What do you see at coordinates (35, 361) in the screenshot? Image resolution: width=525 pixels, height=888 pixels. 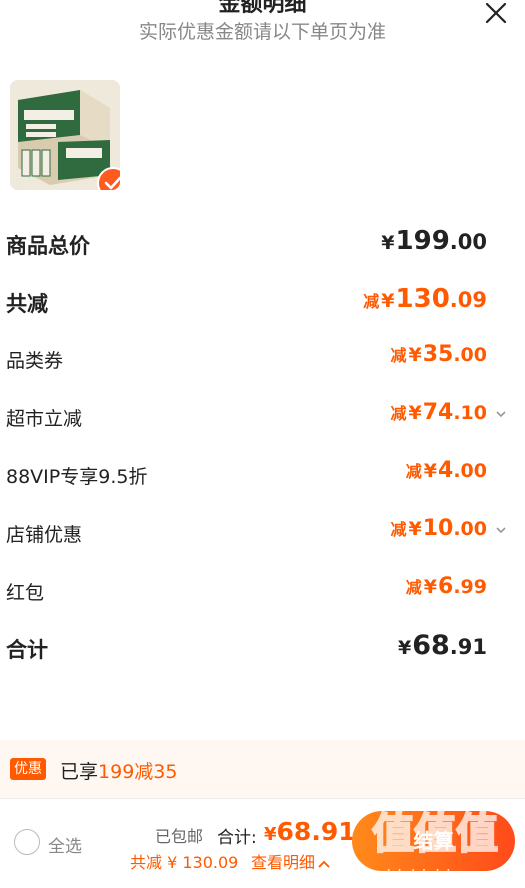 I see `row-label: 品类券` at bounding box center [35, 361].